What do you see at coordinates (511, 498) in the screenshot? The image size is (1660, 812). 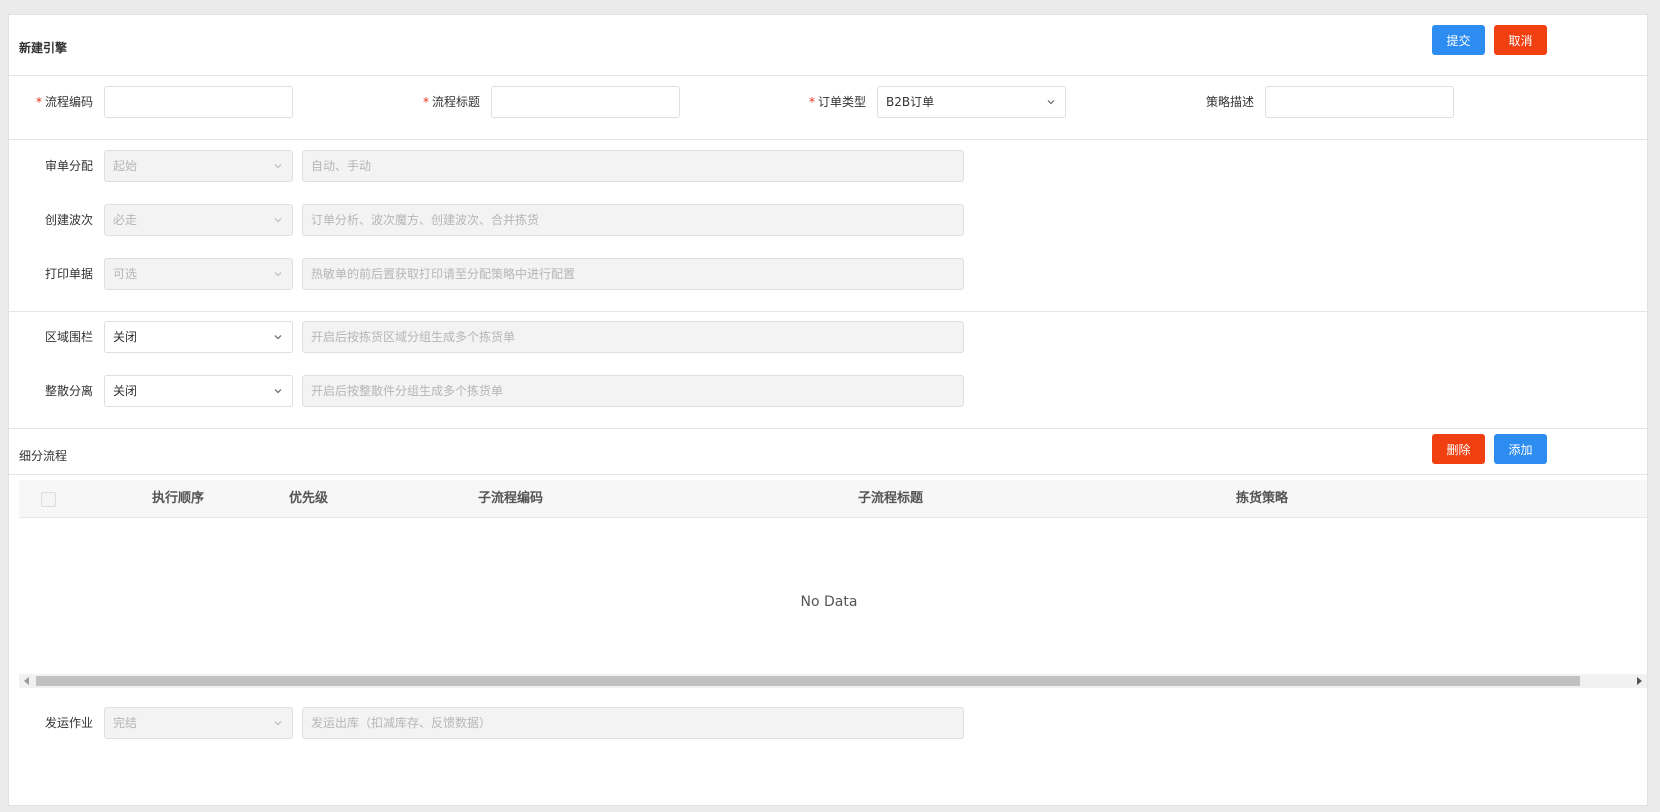 I see `column-header: 子流程编码` at bounding box center [511, 498].